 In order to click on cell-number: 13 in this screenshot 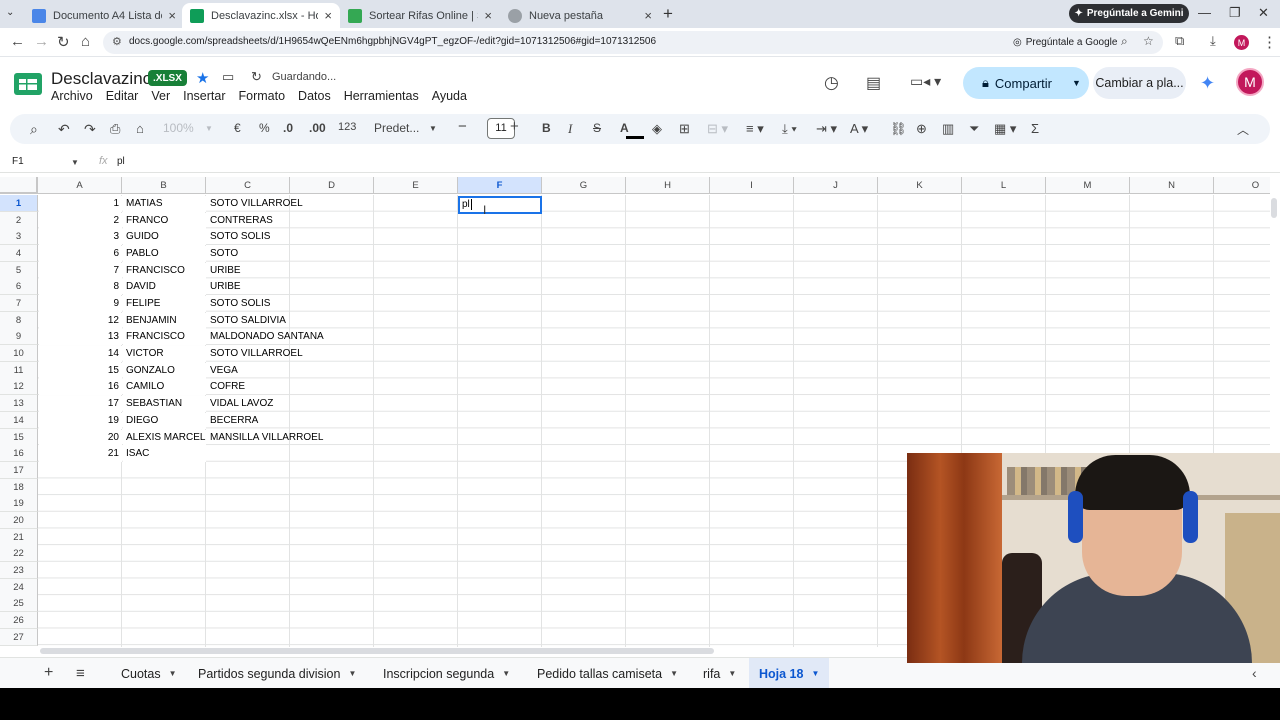, I will do `click(80, 337)`.